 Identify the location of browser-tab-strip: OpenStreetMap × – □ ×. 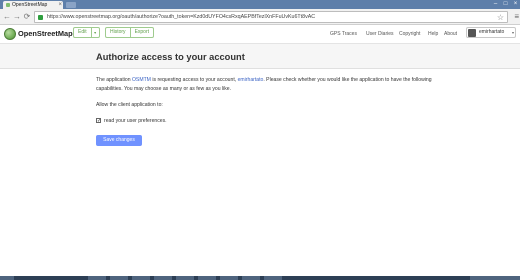
(260, 4).